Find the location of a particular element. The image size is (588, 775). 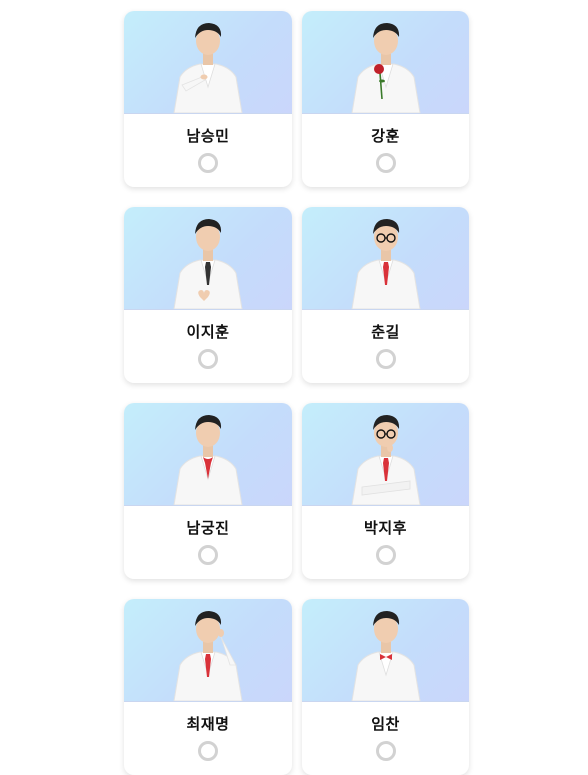

candidate-card: 박지후 is located at coordinates (385, 491).